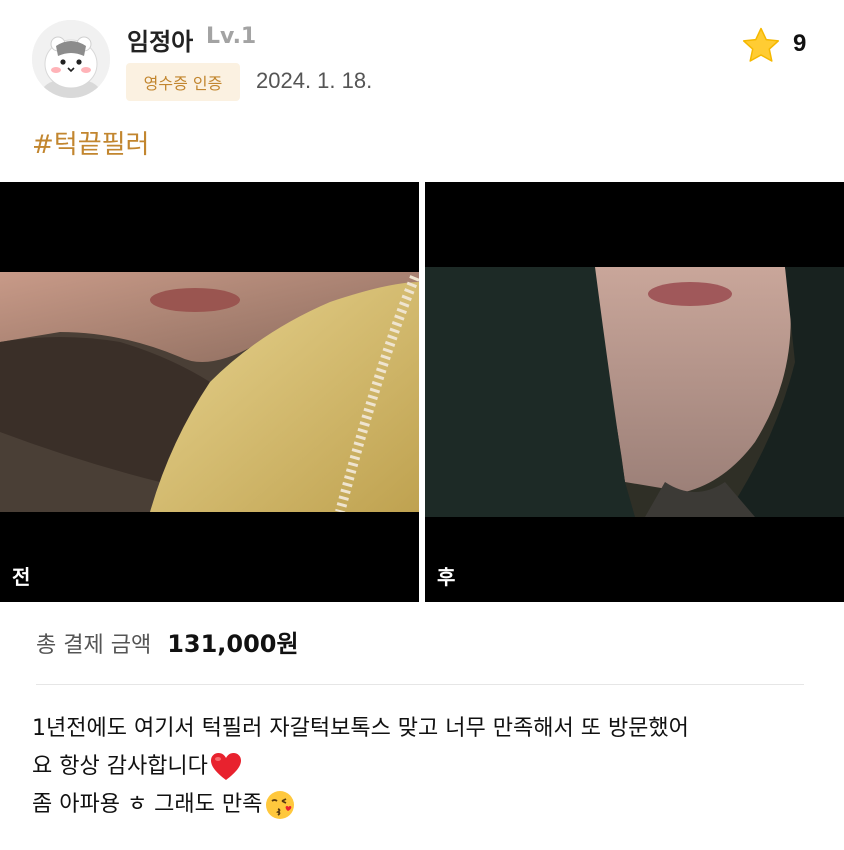 The height and width of the screenshot is (850, 844). I want to click on before-label: 전, so click(21, 577).